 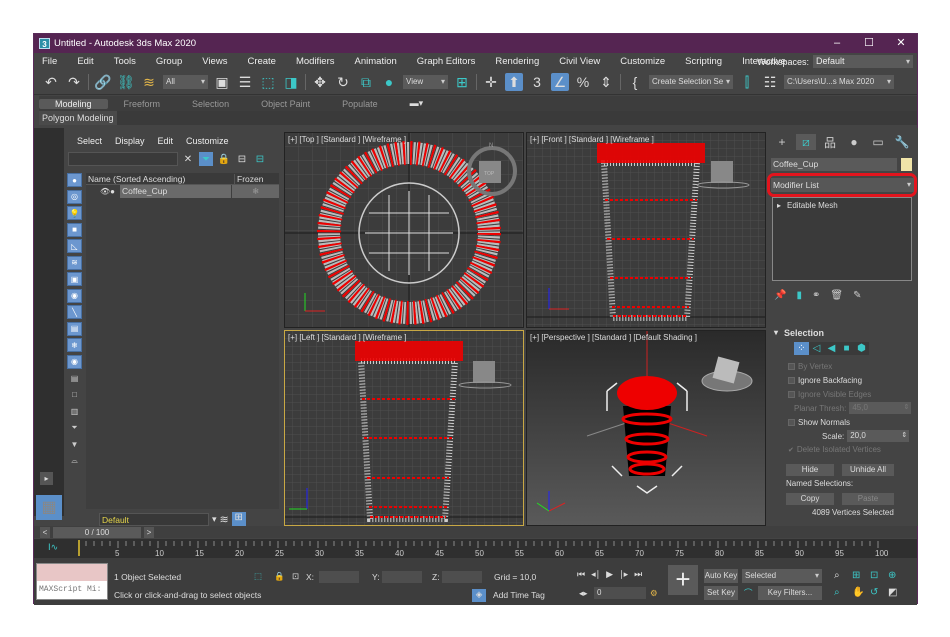 What do you see at coordinates (74, 378) in the screenshot?
I see `display-all-icon: ▤` at bounding box center [74, 378].